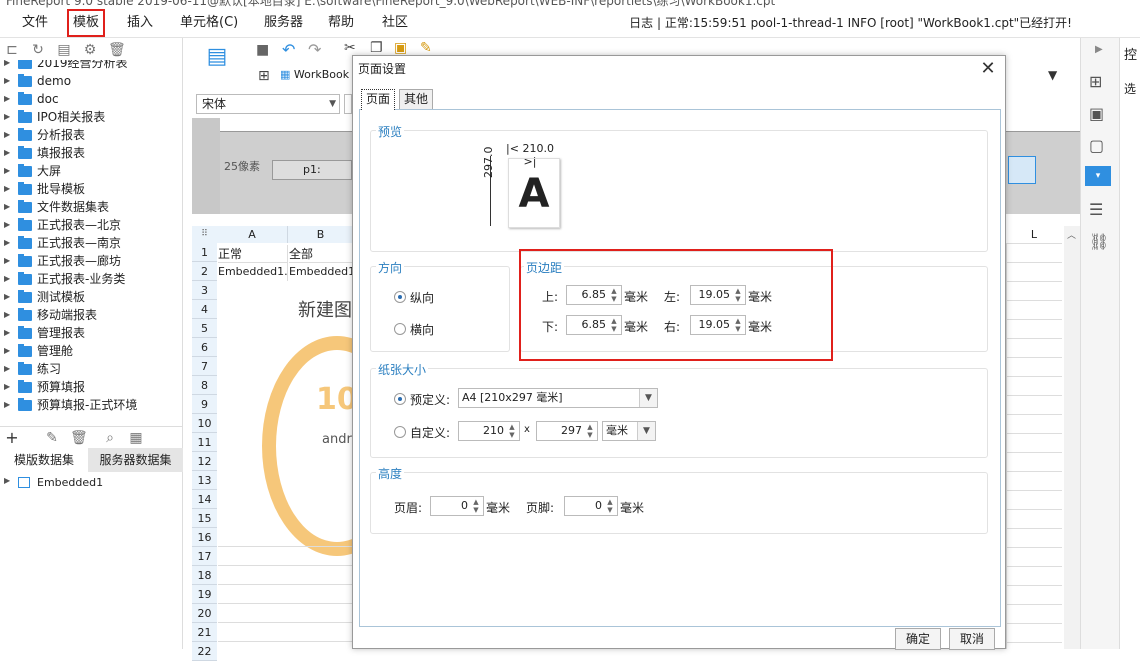 Image resolution: width=1140 pixels, height=661 pixels. Describe the element at coordinates (204, 537) in the screenshot. I see `row-header: 16` at that location.